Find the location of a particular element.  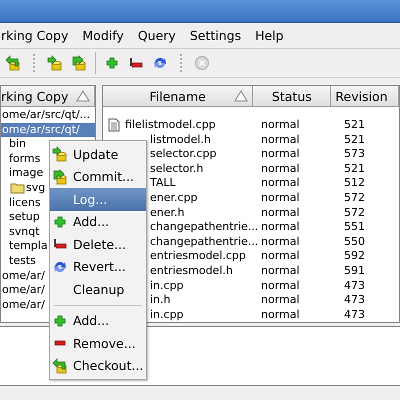

column-header-label: Filename is located at coordinates (177, 96).